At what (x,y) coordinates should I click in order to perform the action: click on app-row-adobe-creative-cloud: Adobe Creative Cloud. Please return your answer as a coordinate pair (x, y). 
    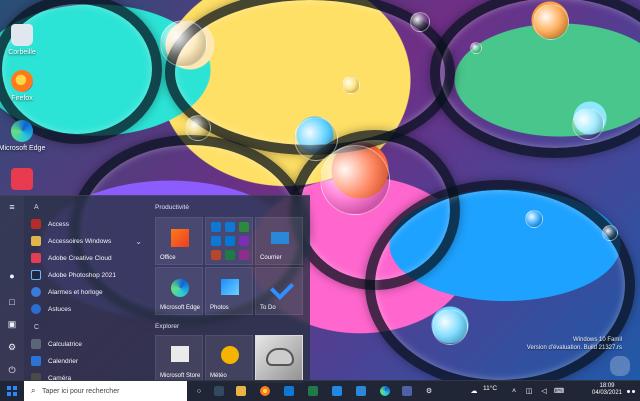
    Looking at the image, I should click on (87, 258).